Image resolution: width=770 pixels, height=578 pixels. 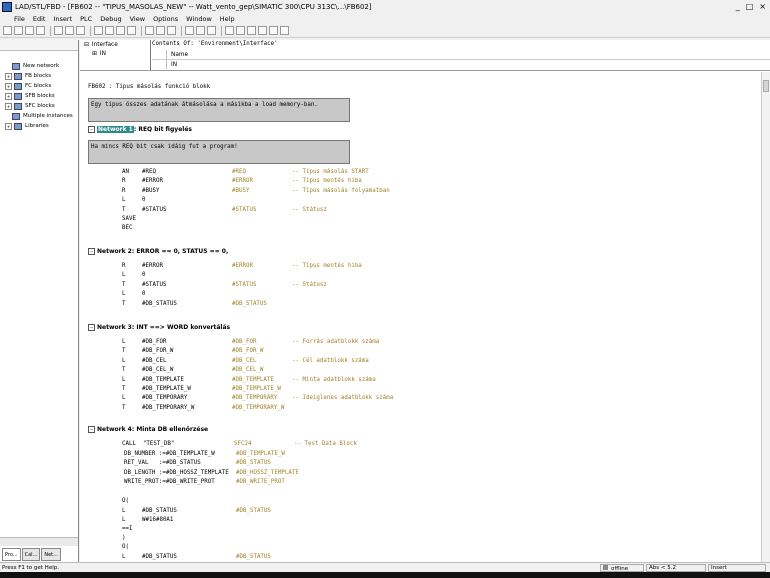 What do you see at coordinates (80, 30) in the screenshot?
I see `paste-icon` at bounding box center [80, 30].